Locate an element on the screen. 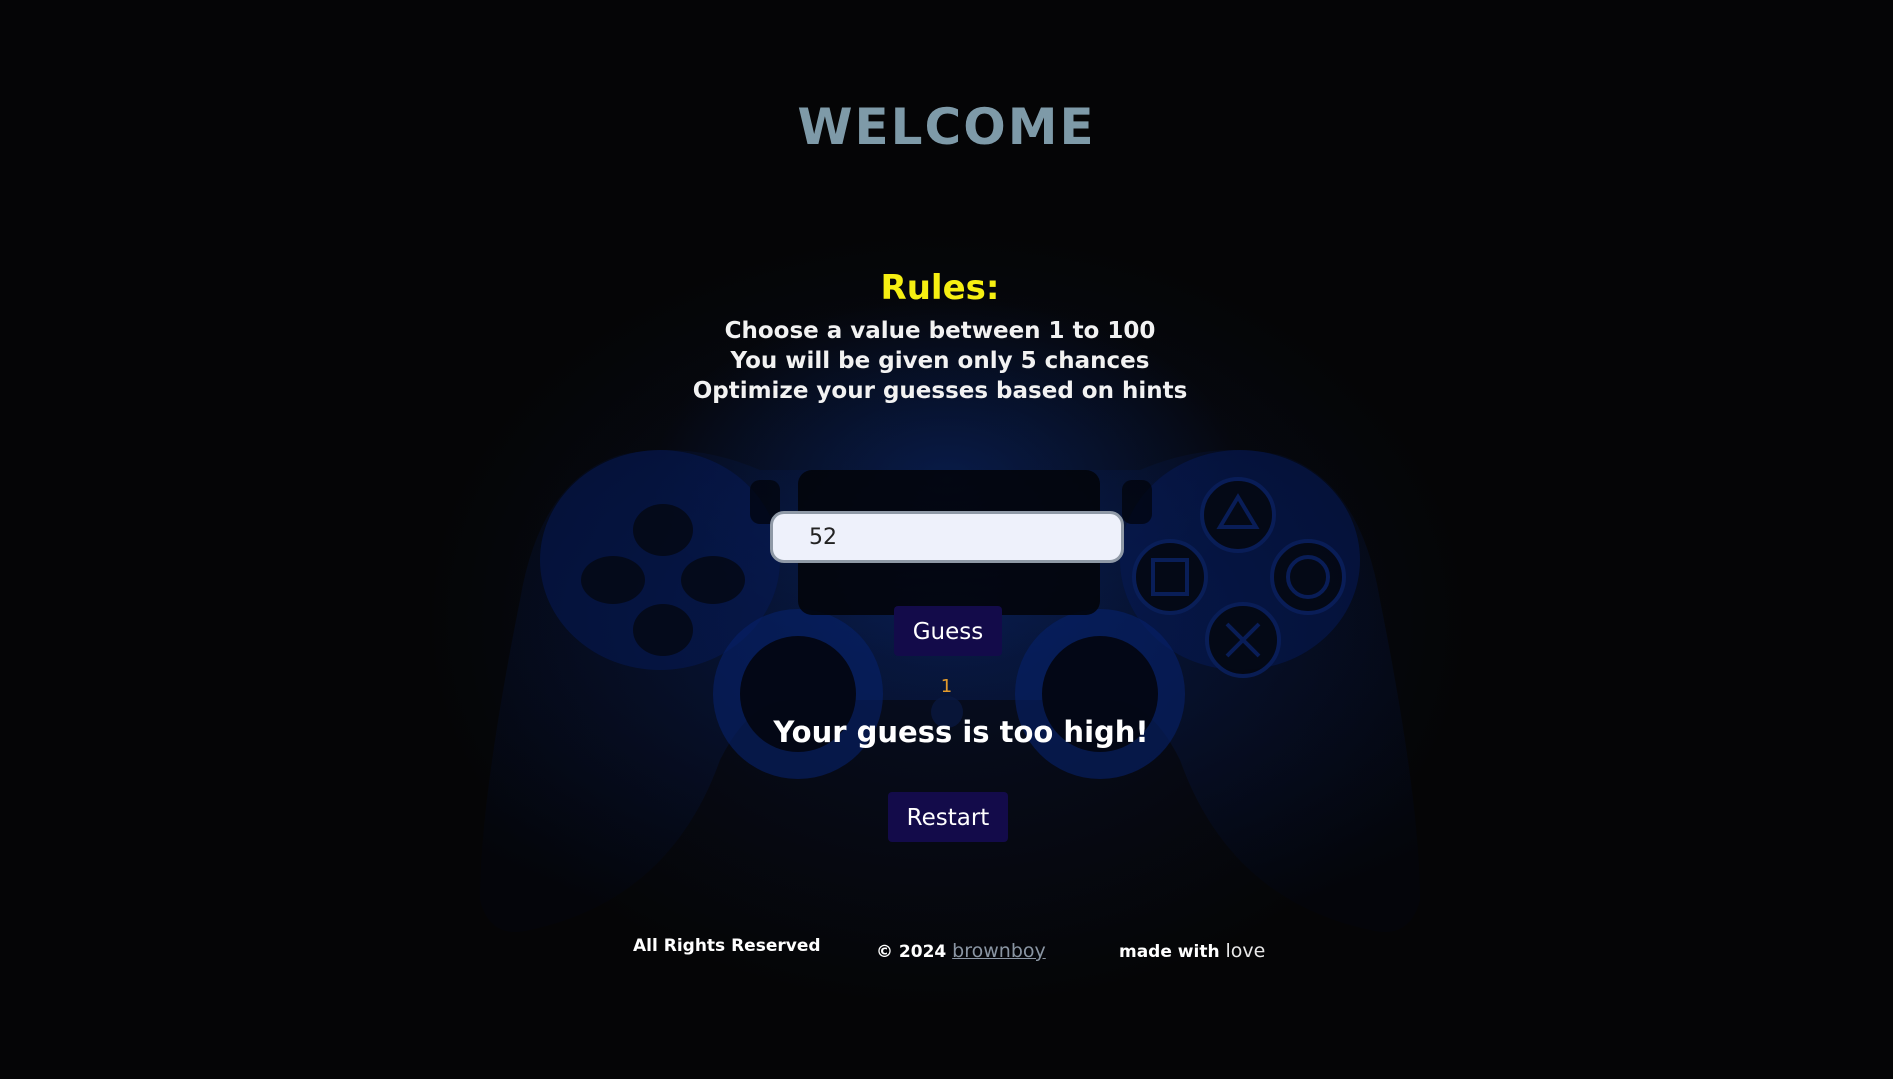 The image size is (1893, 1079). rule-line: Choose a value between 1 to 100 is located at coordinates (940, 331).